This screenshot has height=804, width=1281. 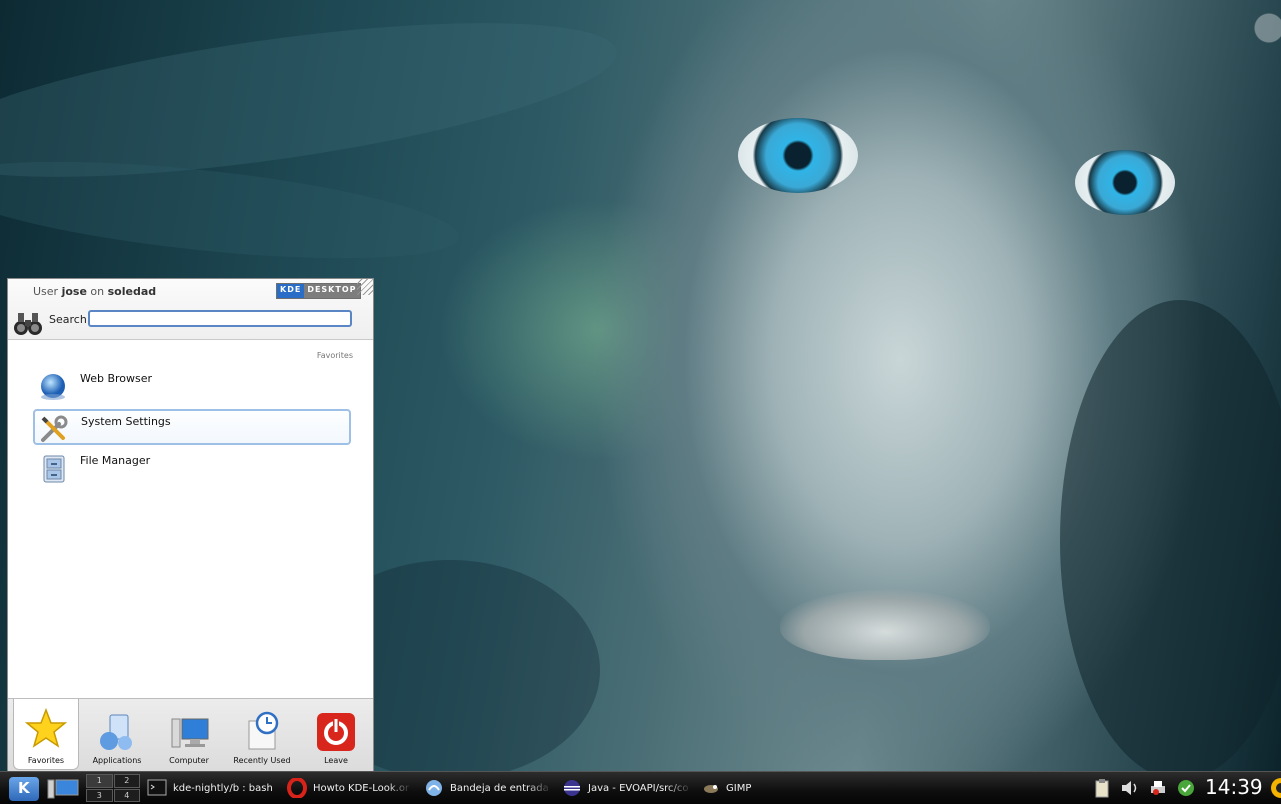 I want to click on pager-desktop-3: 3, so click(x=99, y=795).